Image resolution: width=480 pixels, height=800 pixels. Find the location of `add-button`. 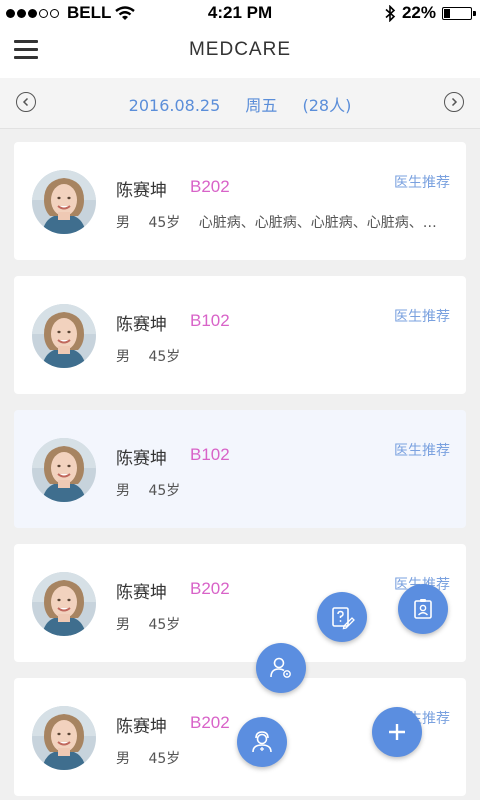

add-button is located at coordinates (397, 732).